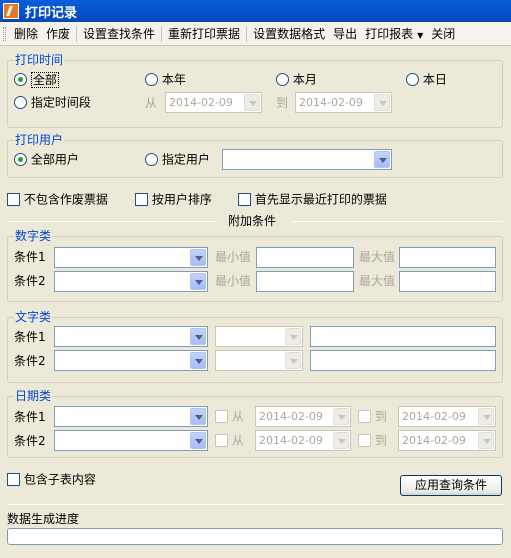 This screenshot has height=558, width=511. I want to click on date-cond1-to-box, so click(364, 416).